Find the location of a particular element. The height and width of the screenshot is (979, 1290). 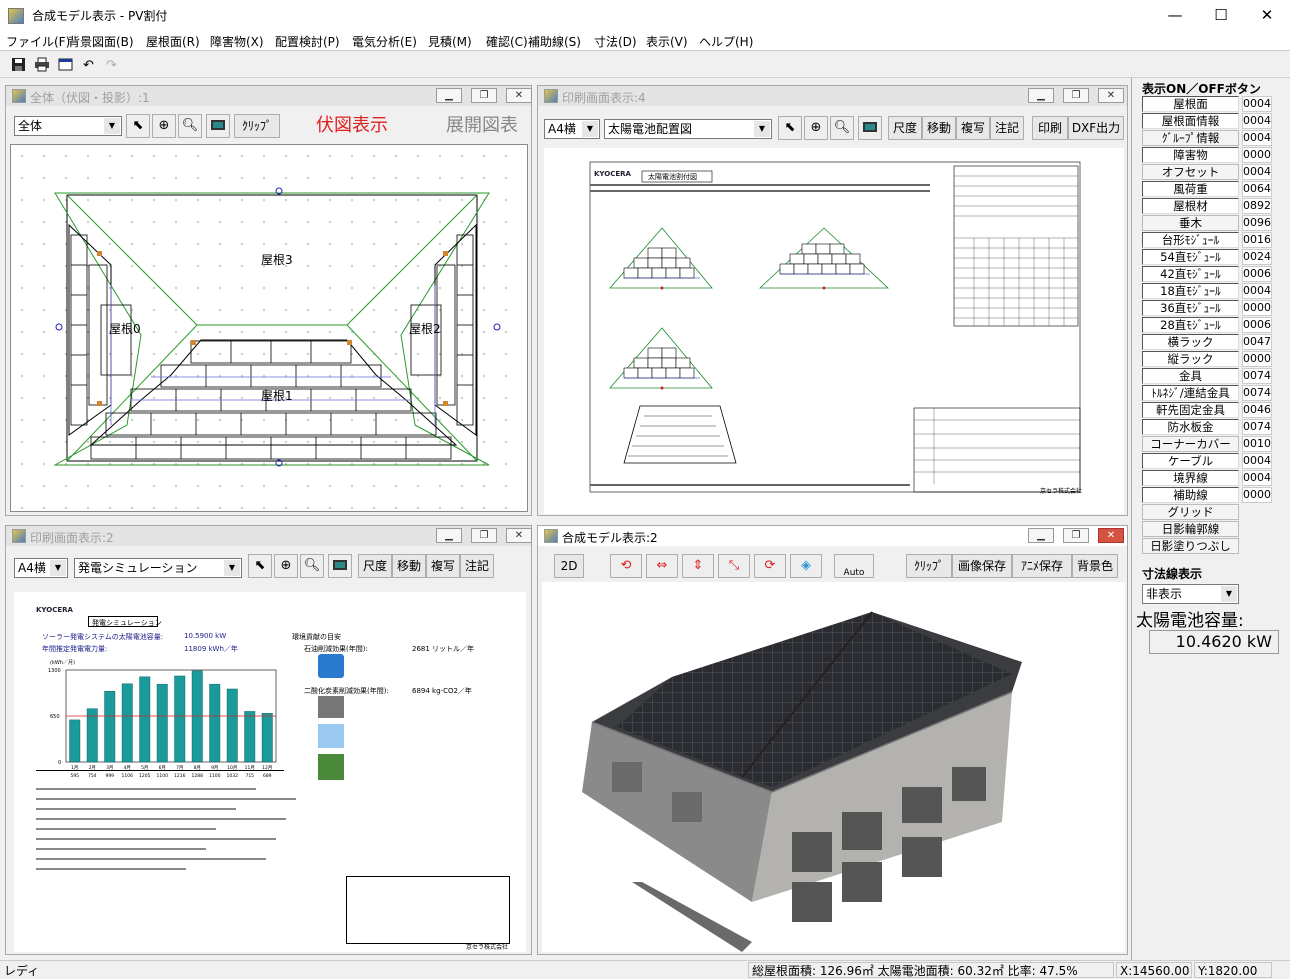

rotate-icon: ⟳ is located at coordinates (770, 566).